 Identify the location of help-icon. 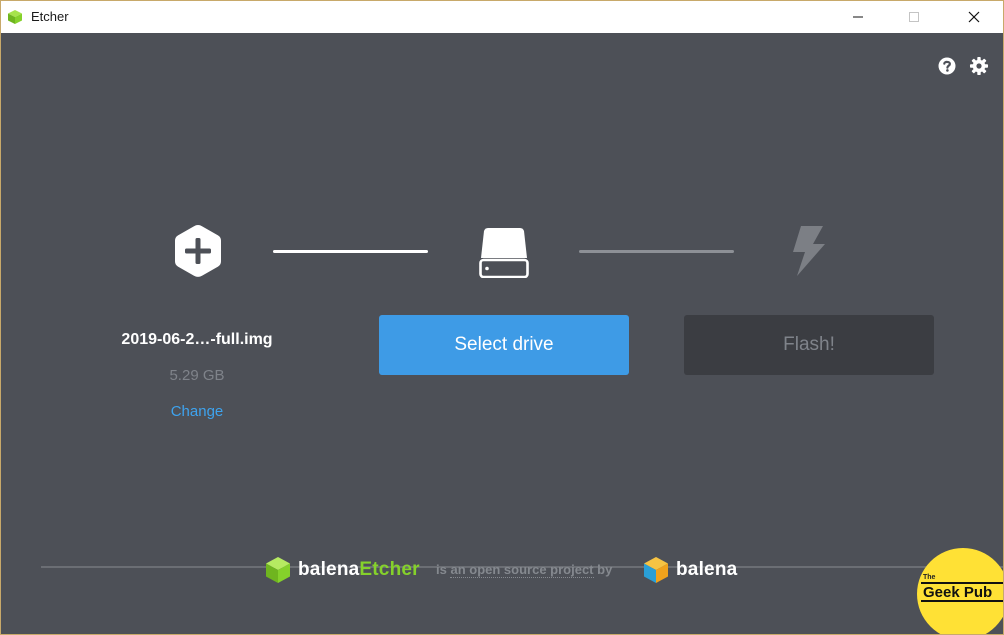
(947, 66).